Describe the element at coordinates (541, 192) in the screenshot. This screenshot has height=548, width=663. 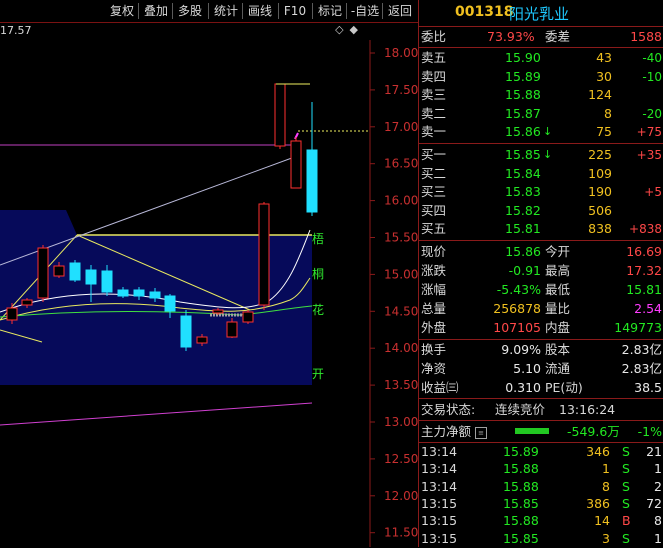
I see `order-row: 买三 15.83 190 +5` at that location.